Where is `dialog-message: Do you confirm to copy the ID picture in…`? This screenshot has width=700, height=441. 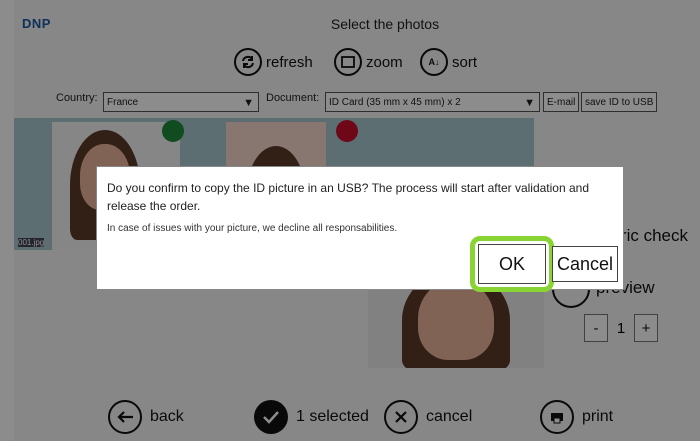 dialog-message: Do you confirm to copy the ID picture in… is located at coordinates (348, 197).